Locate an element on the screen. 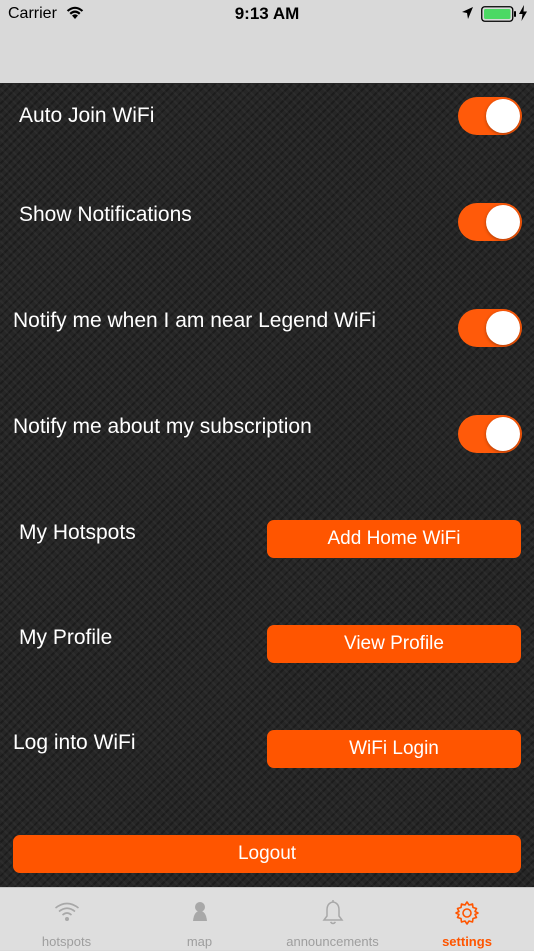 The height and width of the screenshot is (951, 534). tab-label: hotspots is located at coordinates (66, 941).